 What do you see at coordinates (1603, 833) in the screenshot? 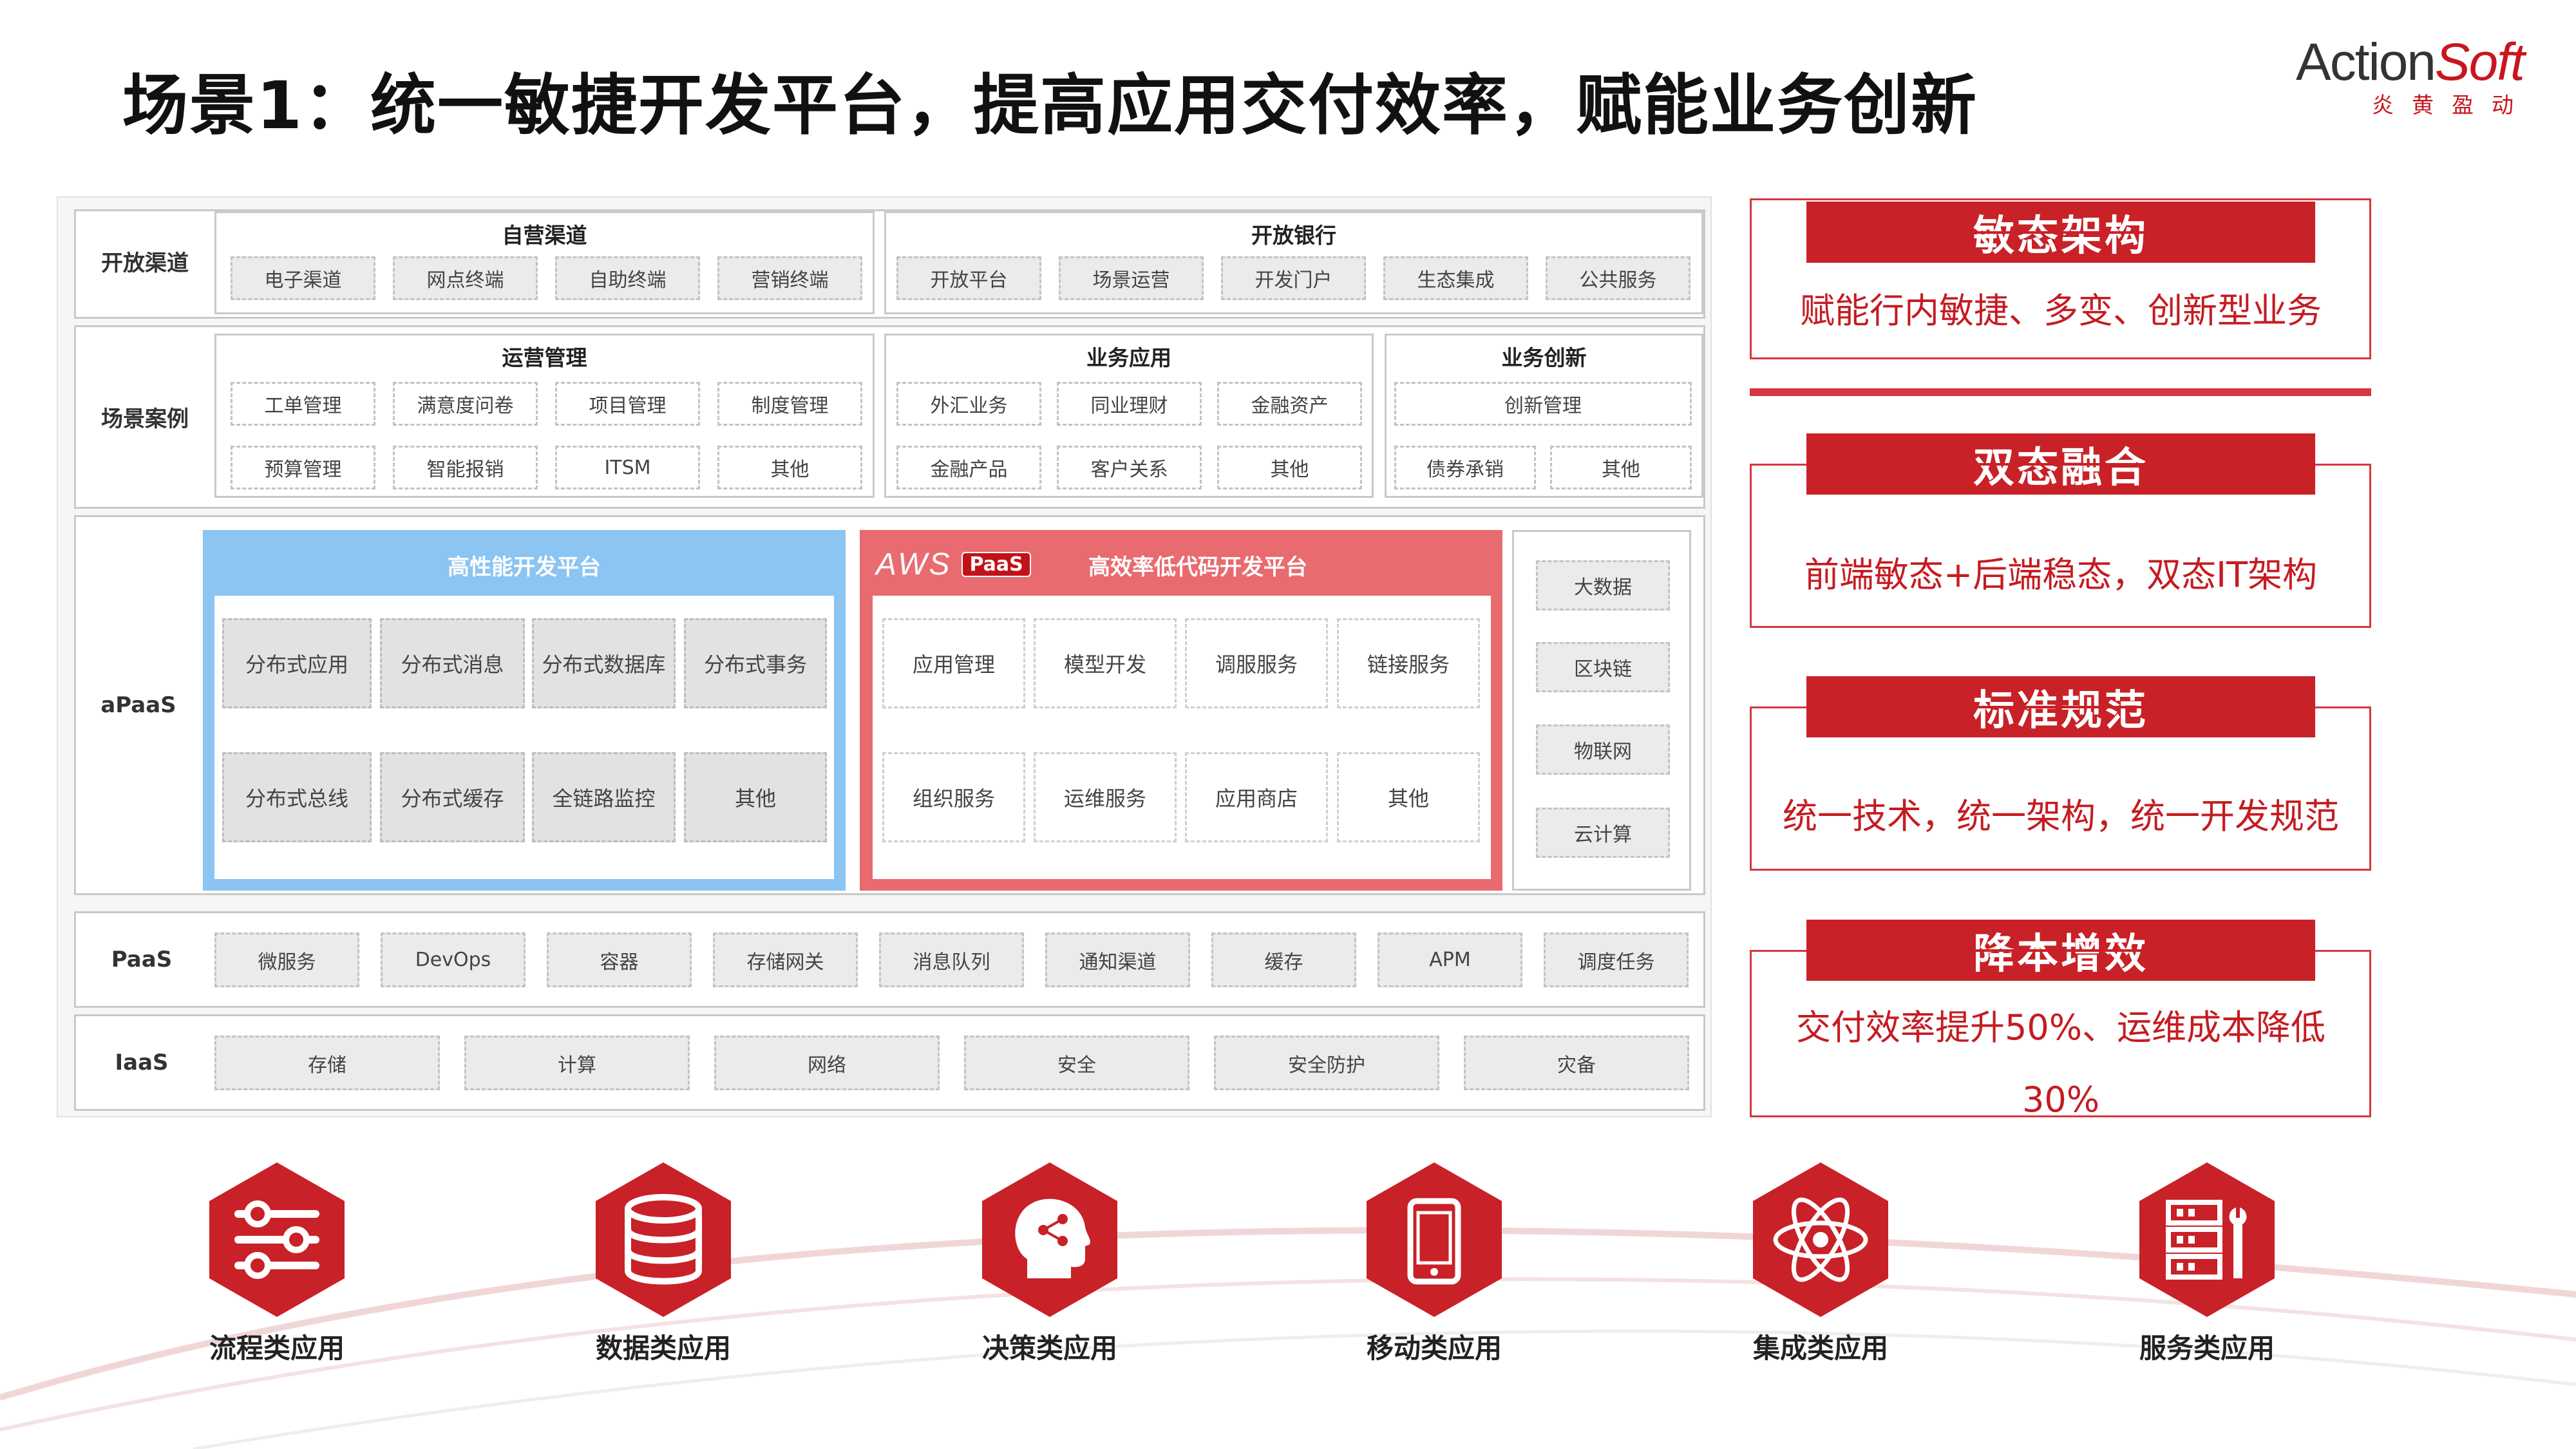
I see `cell-item: 云计算` at bounding box center [1603, 833].